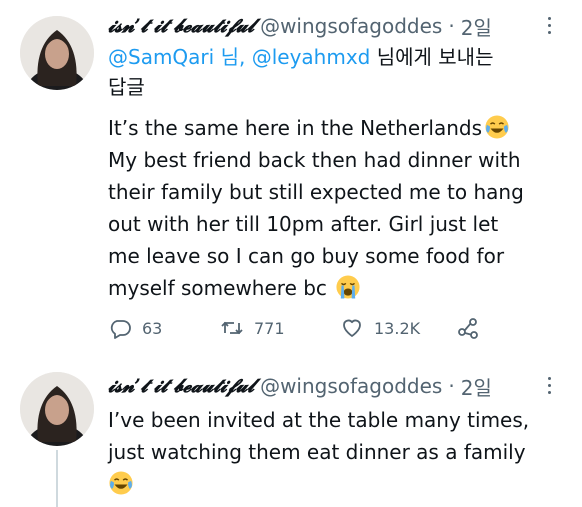 Image resolution: width=582 pixels, height=507 pixels. What do you see at coordinates (120, 329) in the screenshot?
I see `reply-icon` at bounding box center [120, 329].